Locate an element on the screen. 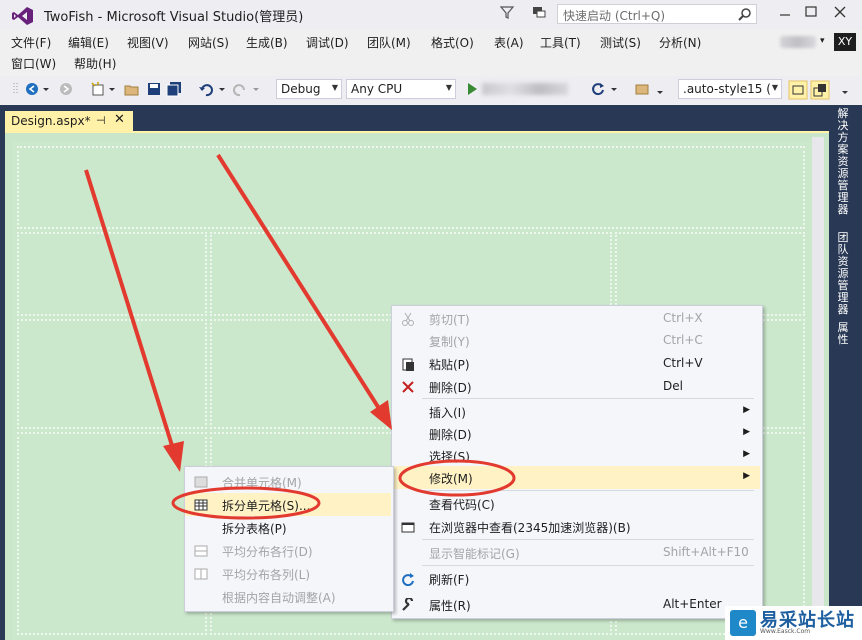  menu-item-11: 分析(N) is located at coordinates (680, 42).